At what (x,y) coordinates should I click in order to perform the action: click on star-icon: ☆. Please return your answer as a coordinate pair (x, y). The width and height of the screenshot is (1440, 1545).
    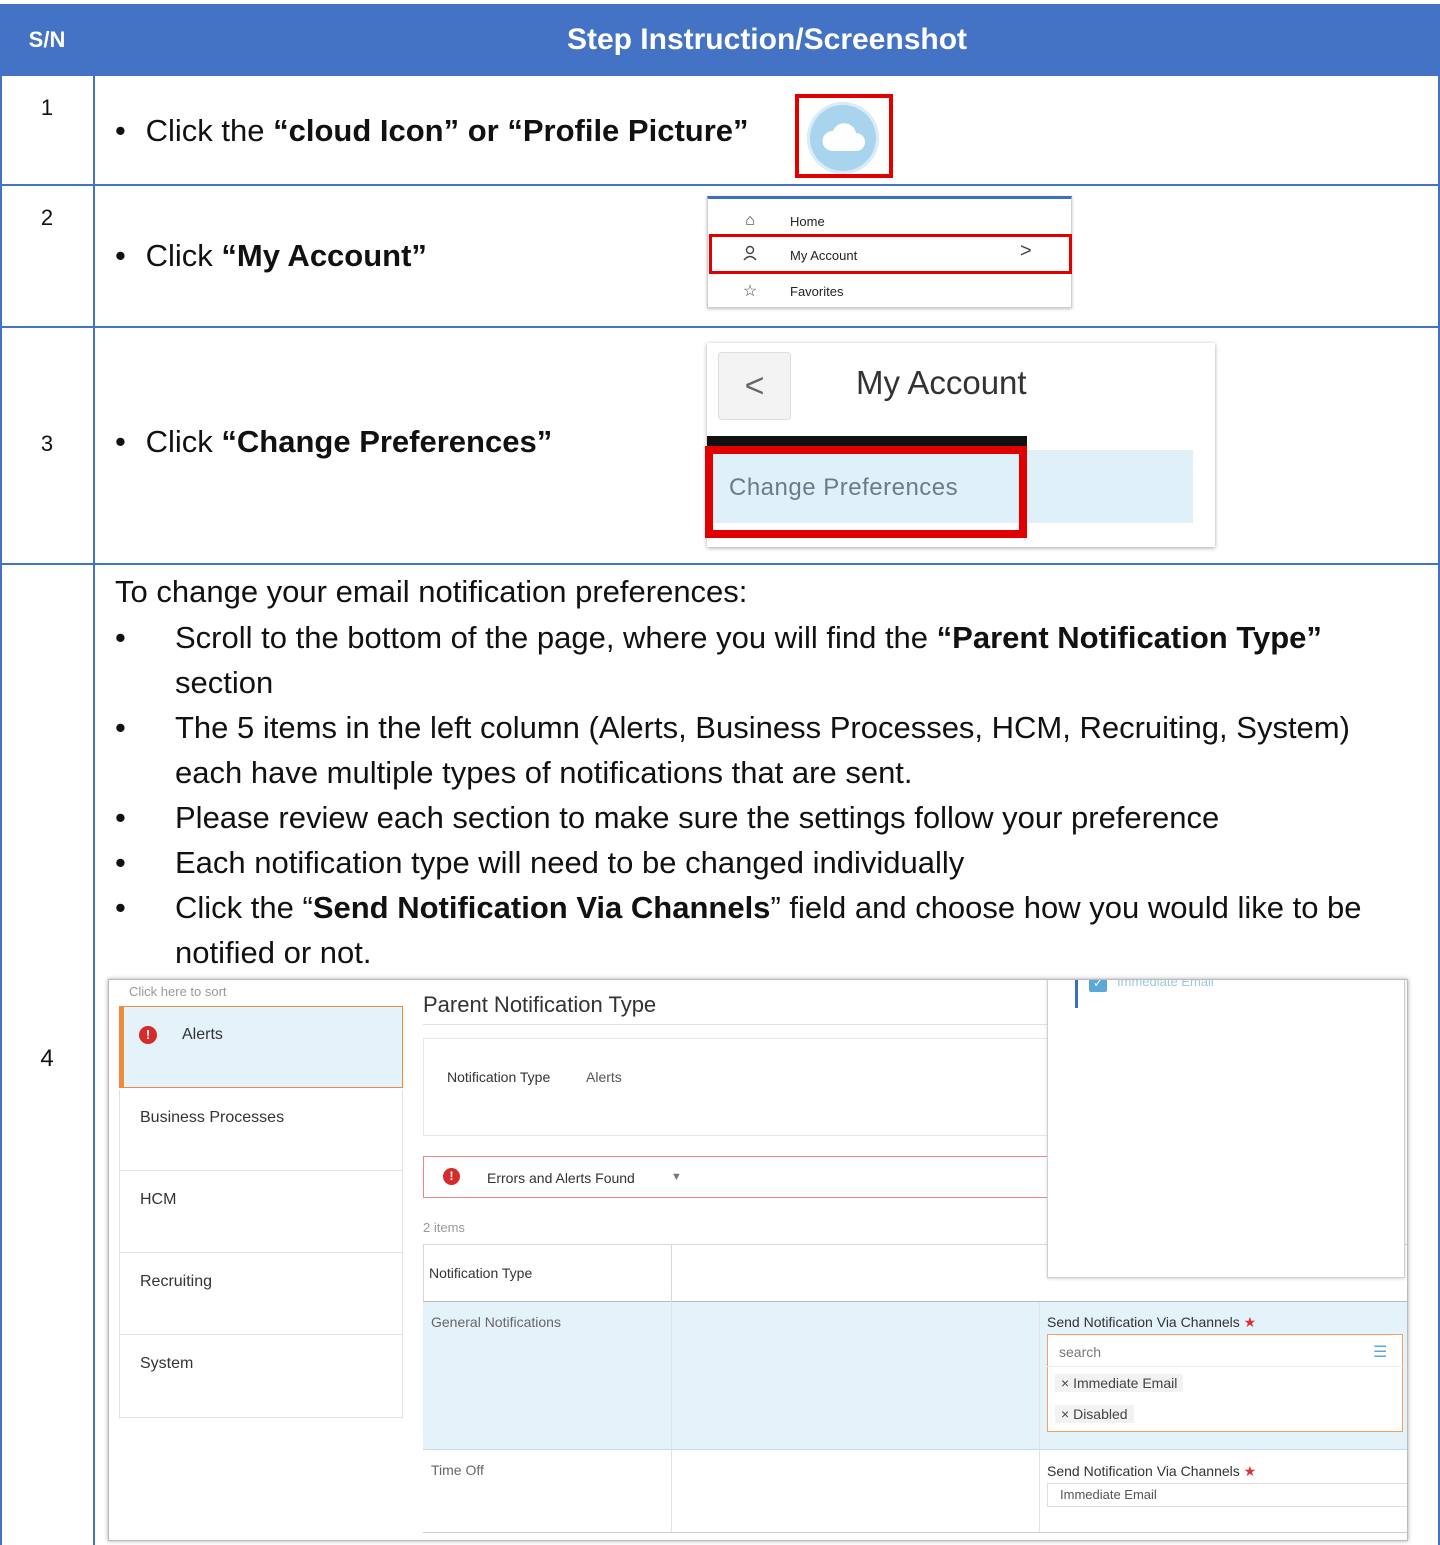
    Looking at the image, I should click on (750, 291).